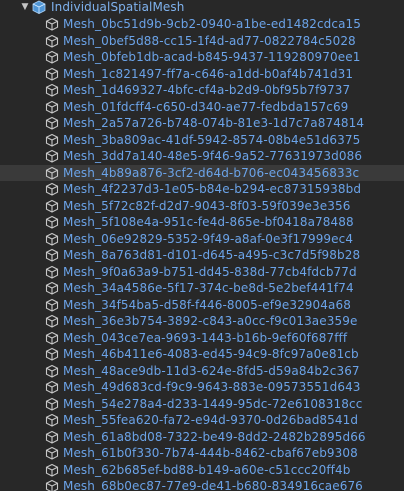  What do you see at coordinates (118, 7) in the screenshot?
I see `hierarchy-item-label: IndividualSpatialMesh` at bounding box center [118, 7].